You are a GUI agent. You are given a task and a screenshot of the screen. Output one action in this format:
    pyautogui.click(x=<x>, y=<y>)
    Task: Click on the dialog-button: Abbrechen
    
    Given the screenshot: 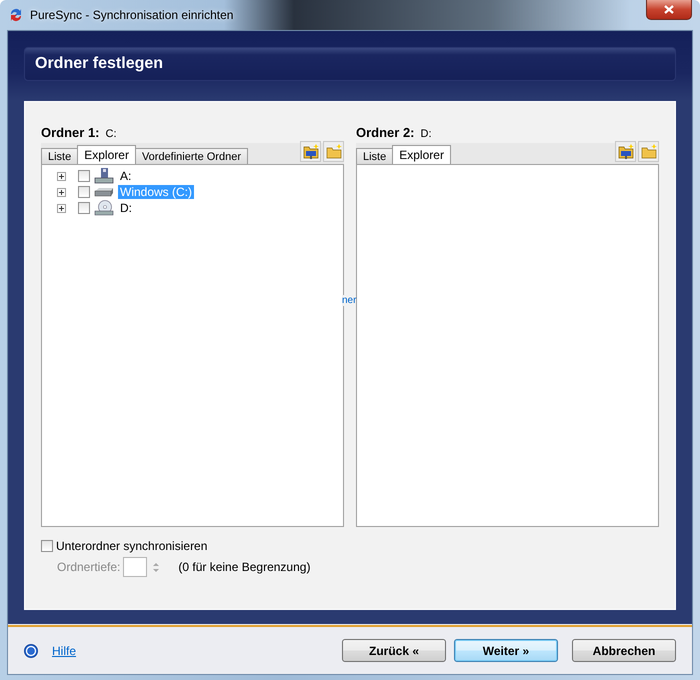 What is the action you would take?
    pyautogui.click(x=624, y=650)
    